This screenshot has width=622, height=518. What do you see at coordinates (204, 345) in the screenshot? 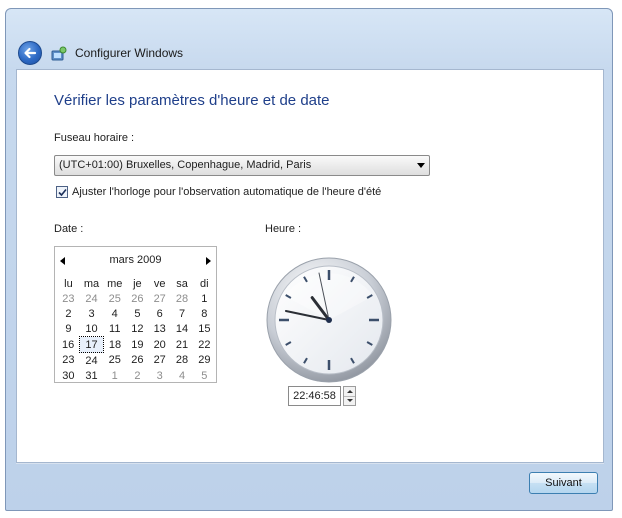
I see `calendar-day: 22` at bounding box center [204, 345].